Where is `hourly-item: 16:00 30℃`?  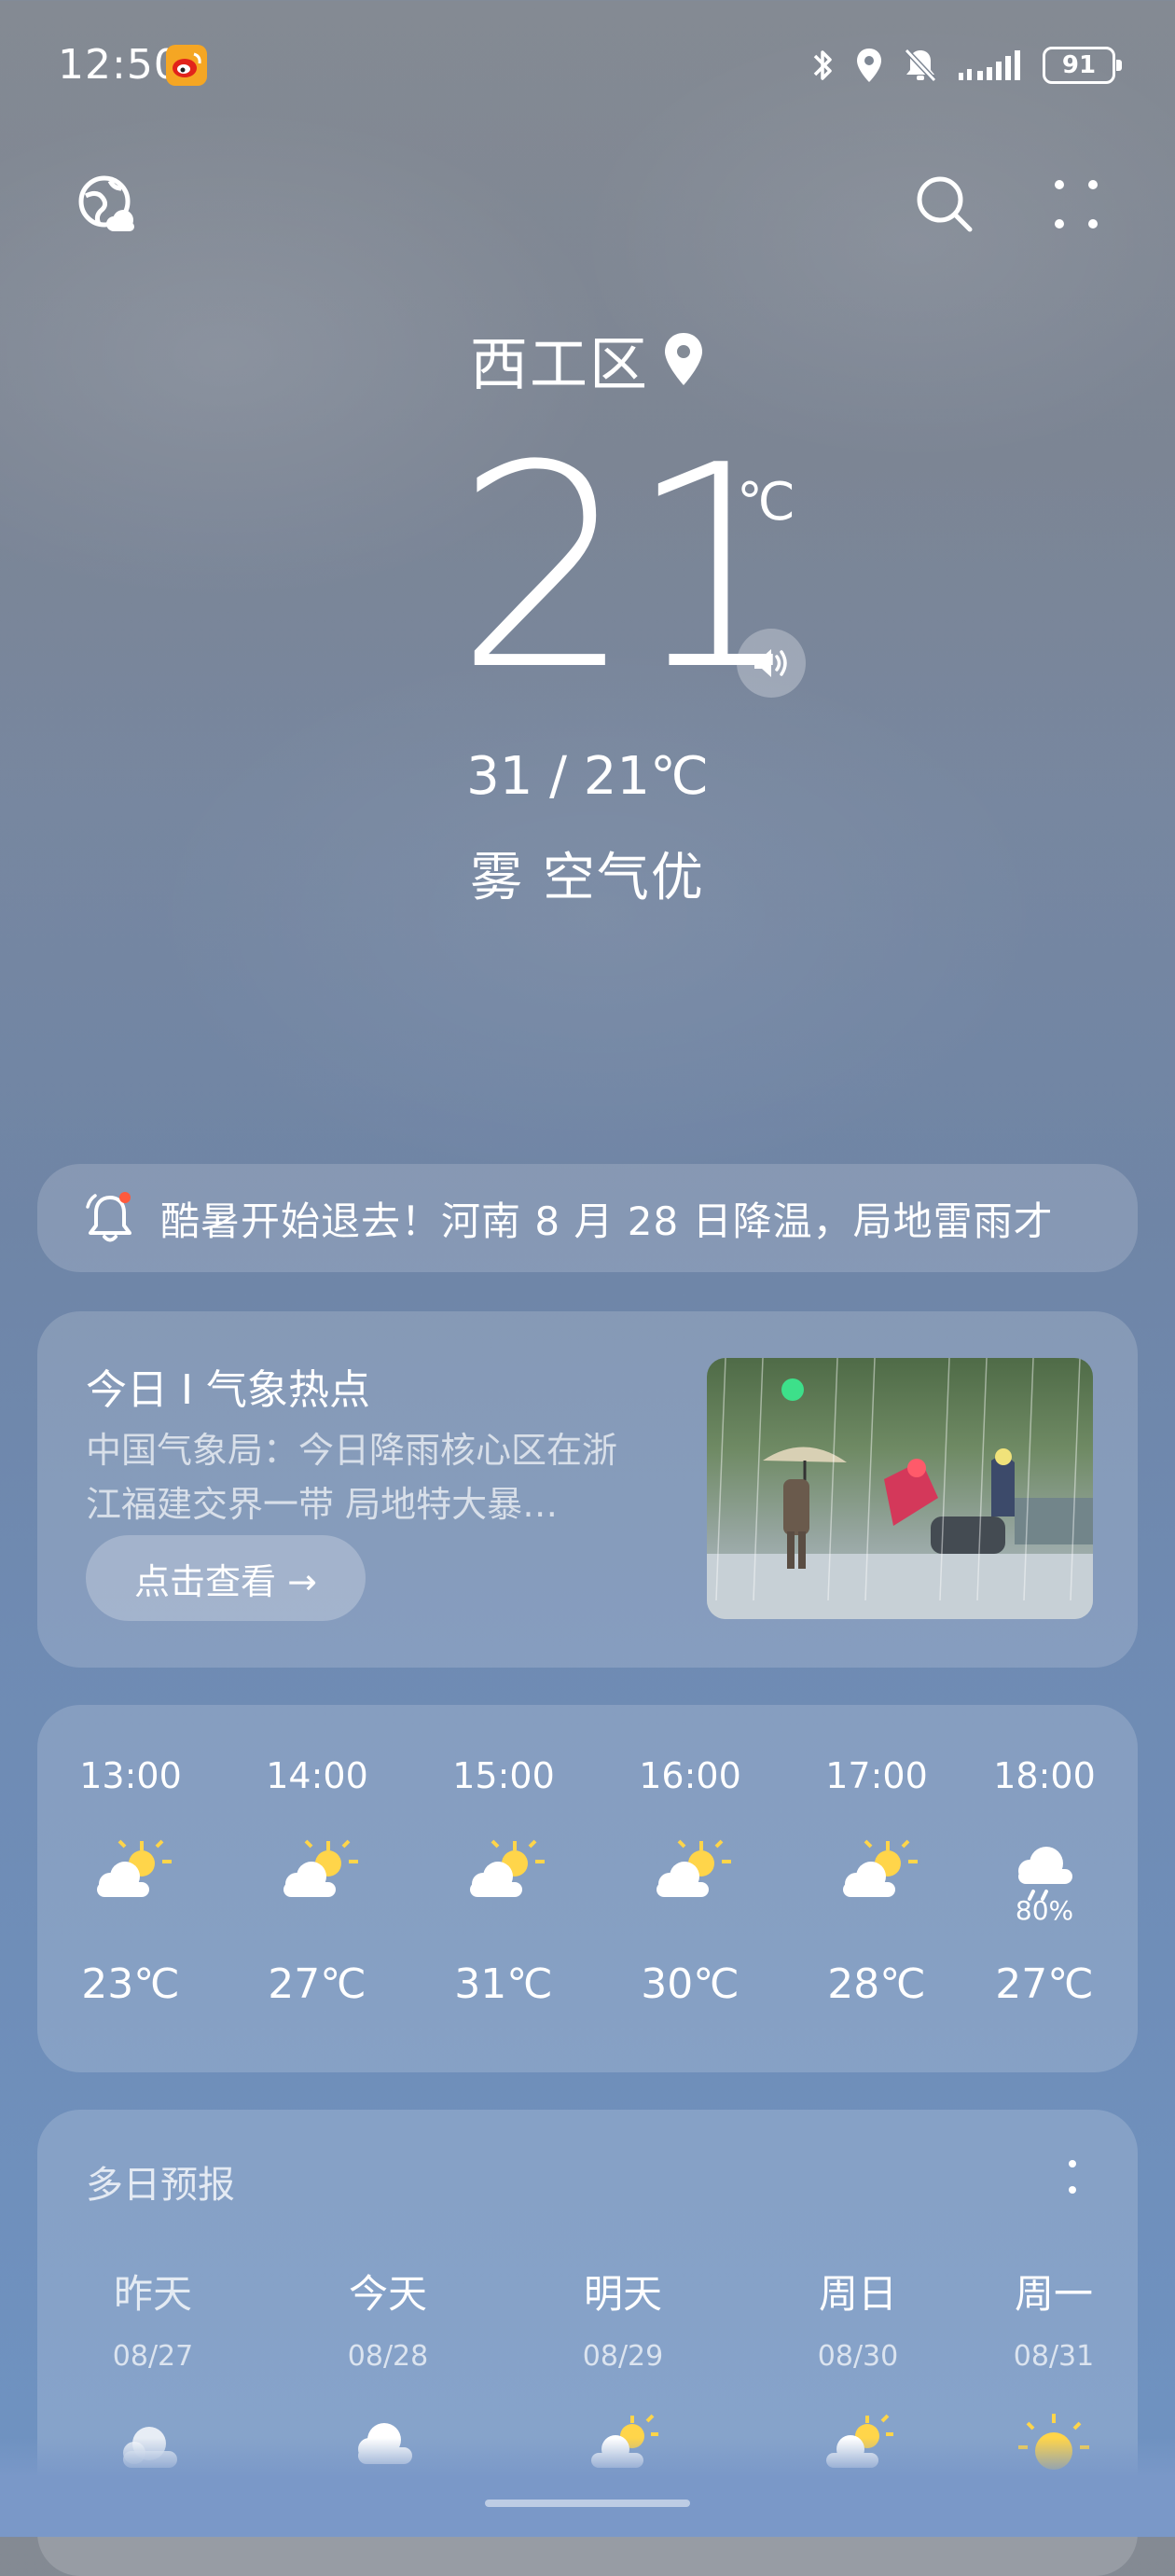 hourly-item: 16:00 30℃ is located at coordinates (690, 1881).